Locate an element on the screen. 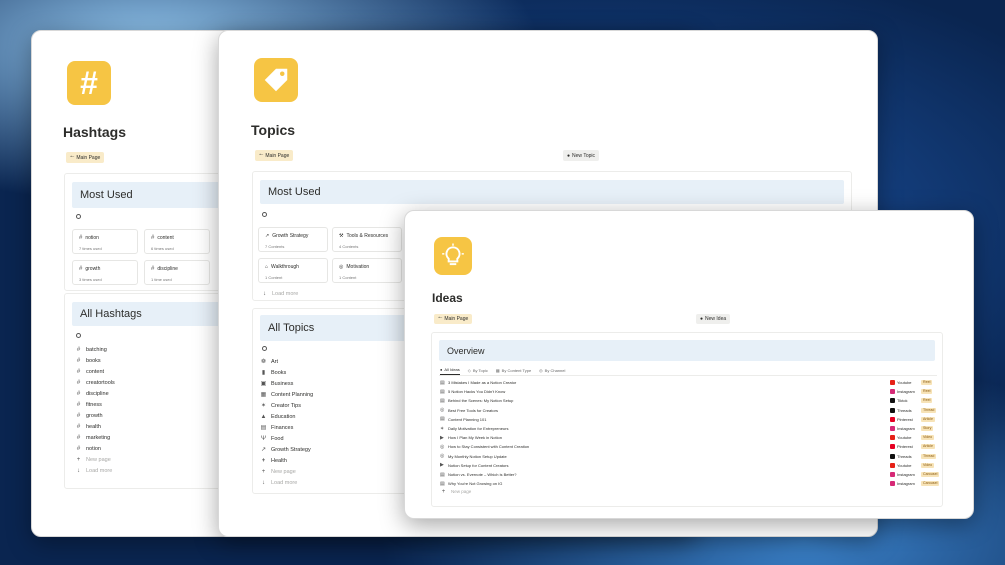 The height and width of the screenshot is (565, 1005). page-title: Topics is located at coordinates (273, 130).